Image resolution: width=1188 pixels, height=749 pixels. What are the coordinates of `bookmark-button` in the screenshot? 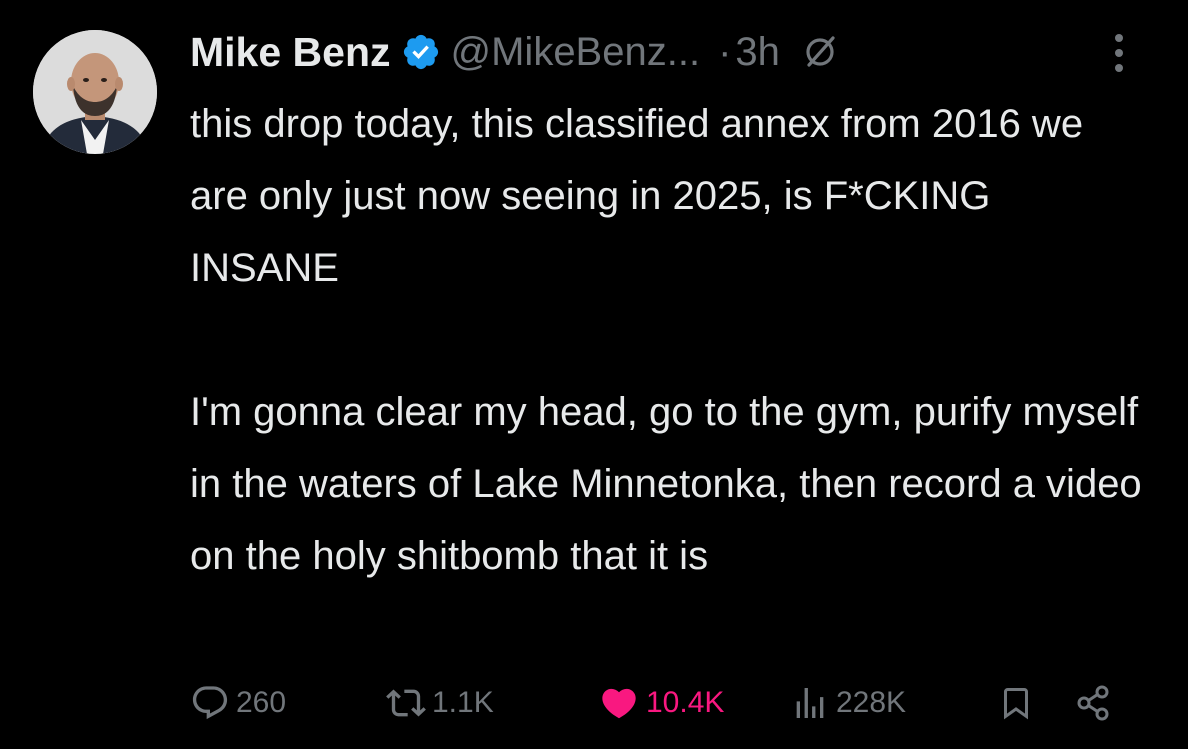 It's located at (1019, 703).